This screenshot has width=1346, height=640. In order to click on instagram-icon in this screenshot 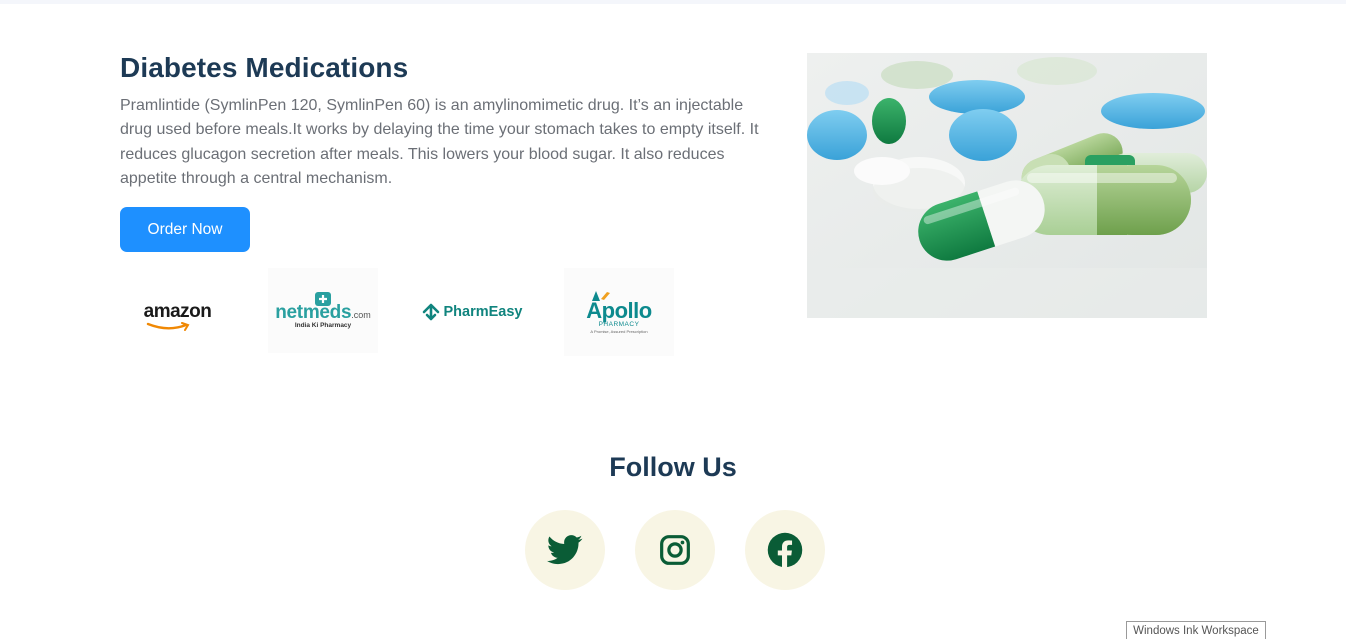, I will do `click(675, 550)`.